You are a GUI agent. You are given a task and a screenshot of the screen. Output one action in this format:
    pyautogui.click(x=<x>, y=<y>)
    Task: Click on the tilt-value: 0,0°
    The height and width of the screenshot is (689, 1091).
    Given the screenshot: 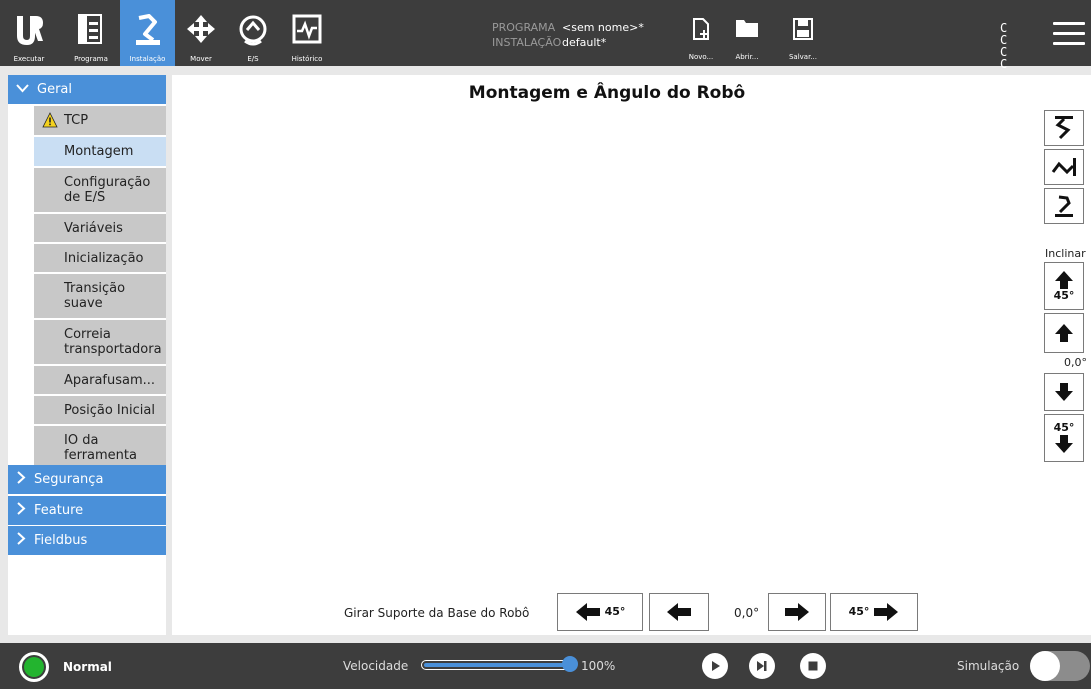 What is the action you would take?
    pyautogui.click(x=1075, y=362)
    